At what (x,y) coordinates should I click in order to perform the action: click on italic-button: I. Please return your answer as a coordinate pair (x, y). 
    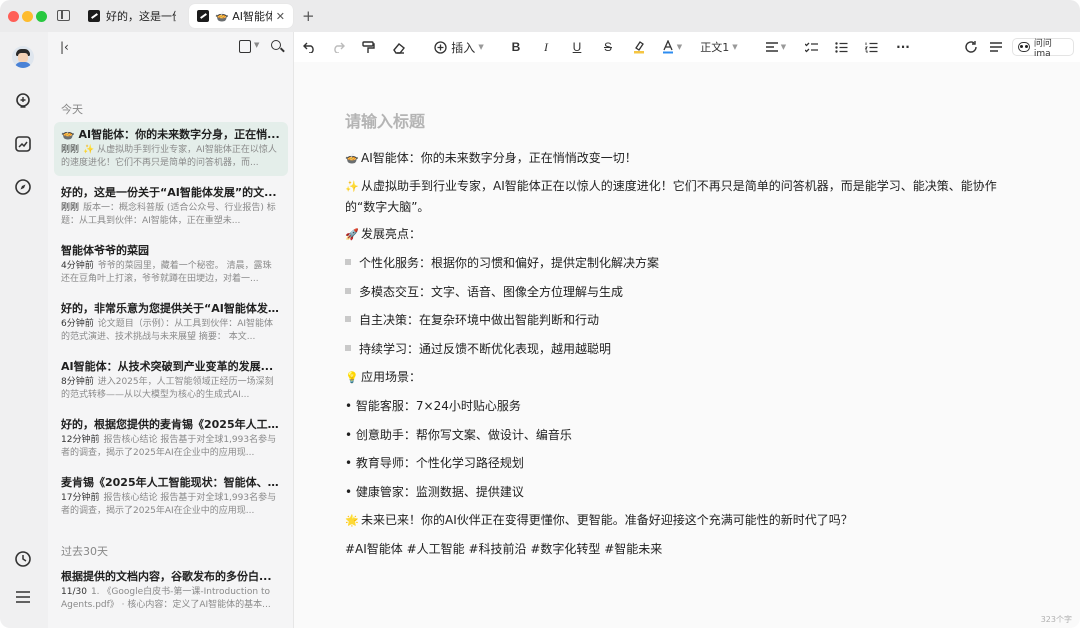
    Looking at the image, I should click on (546, 47).